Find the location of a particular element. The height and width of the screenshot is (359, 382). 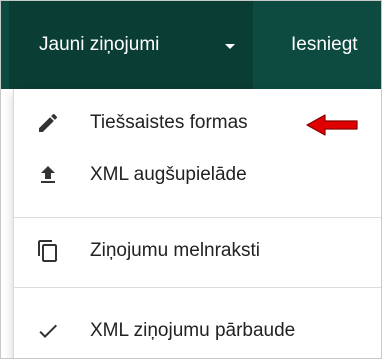

copy-icon is located at coordinates (47, 251).